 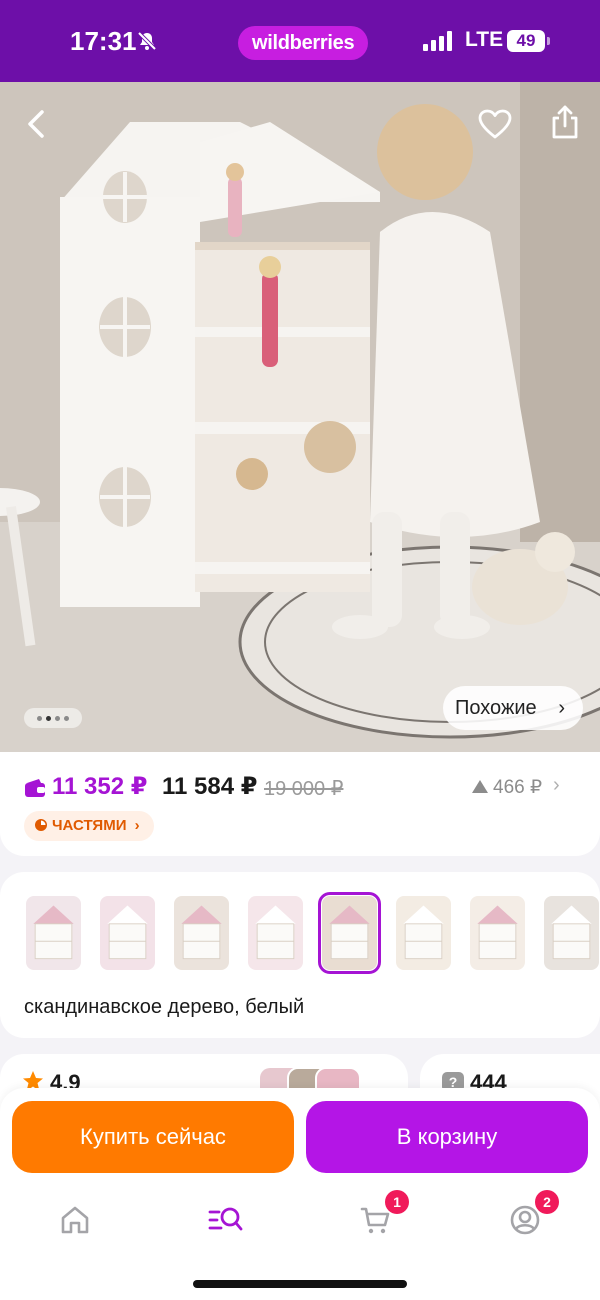 What do you see at coordinates (303, 43) in the screenshot?
I see `brand-logo: wildberries` at bounding box center [303, 43].